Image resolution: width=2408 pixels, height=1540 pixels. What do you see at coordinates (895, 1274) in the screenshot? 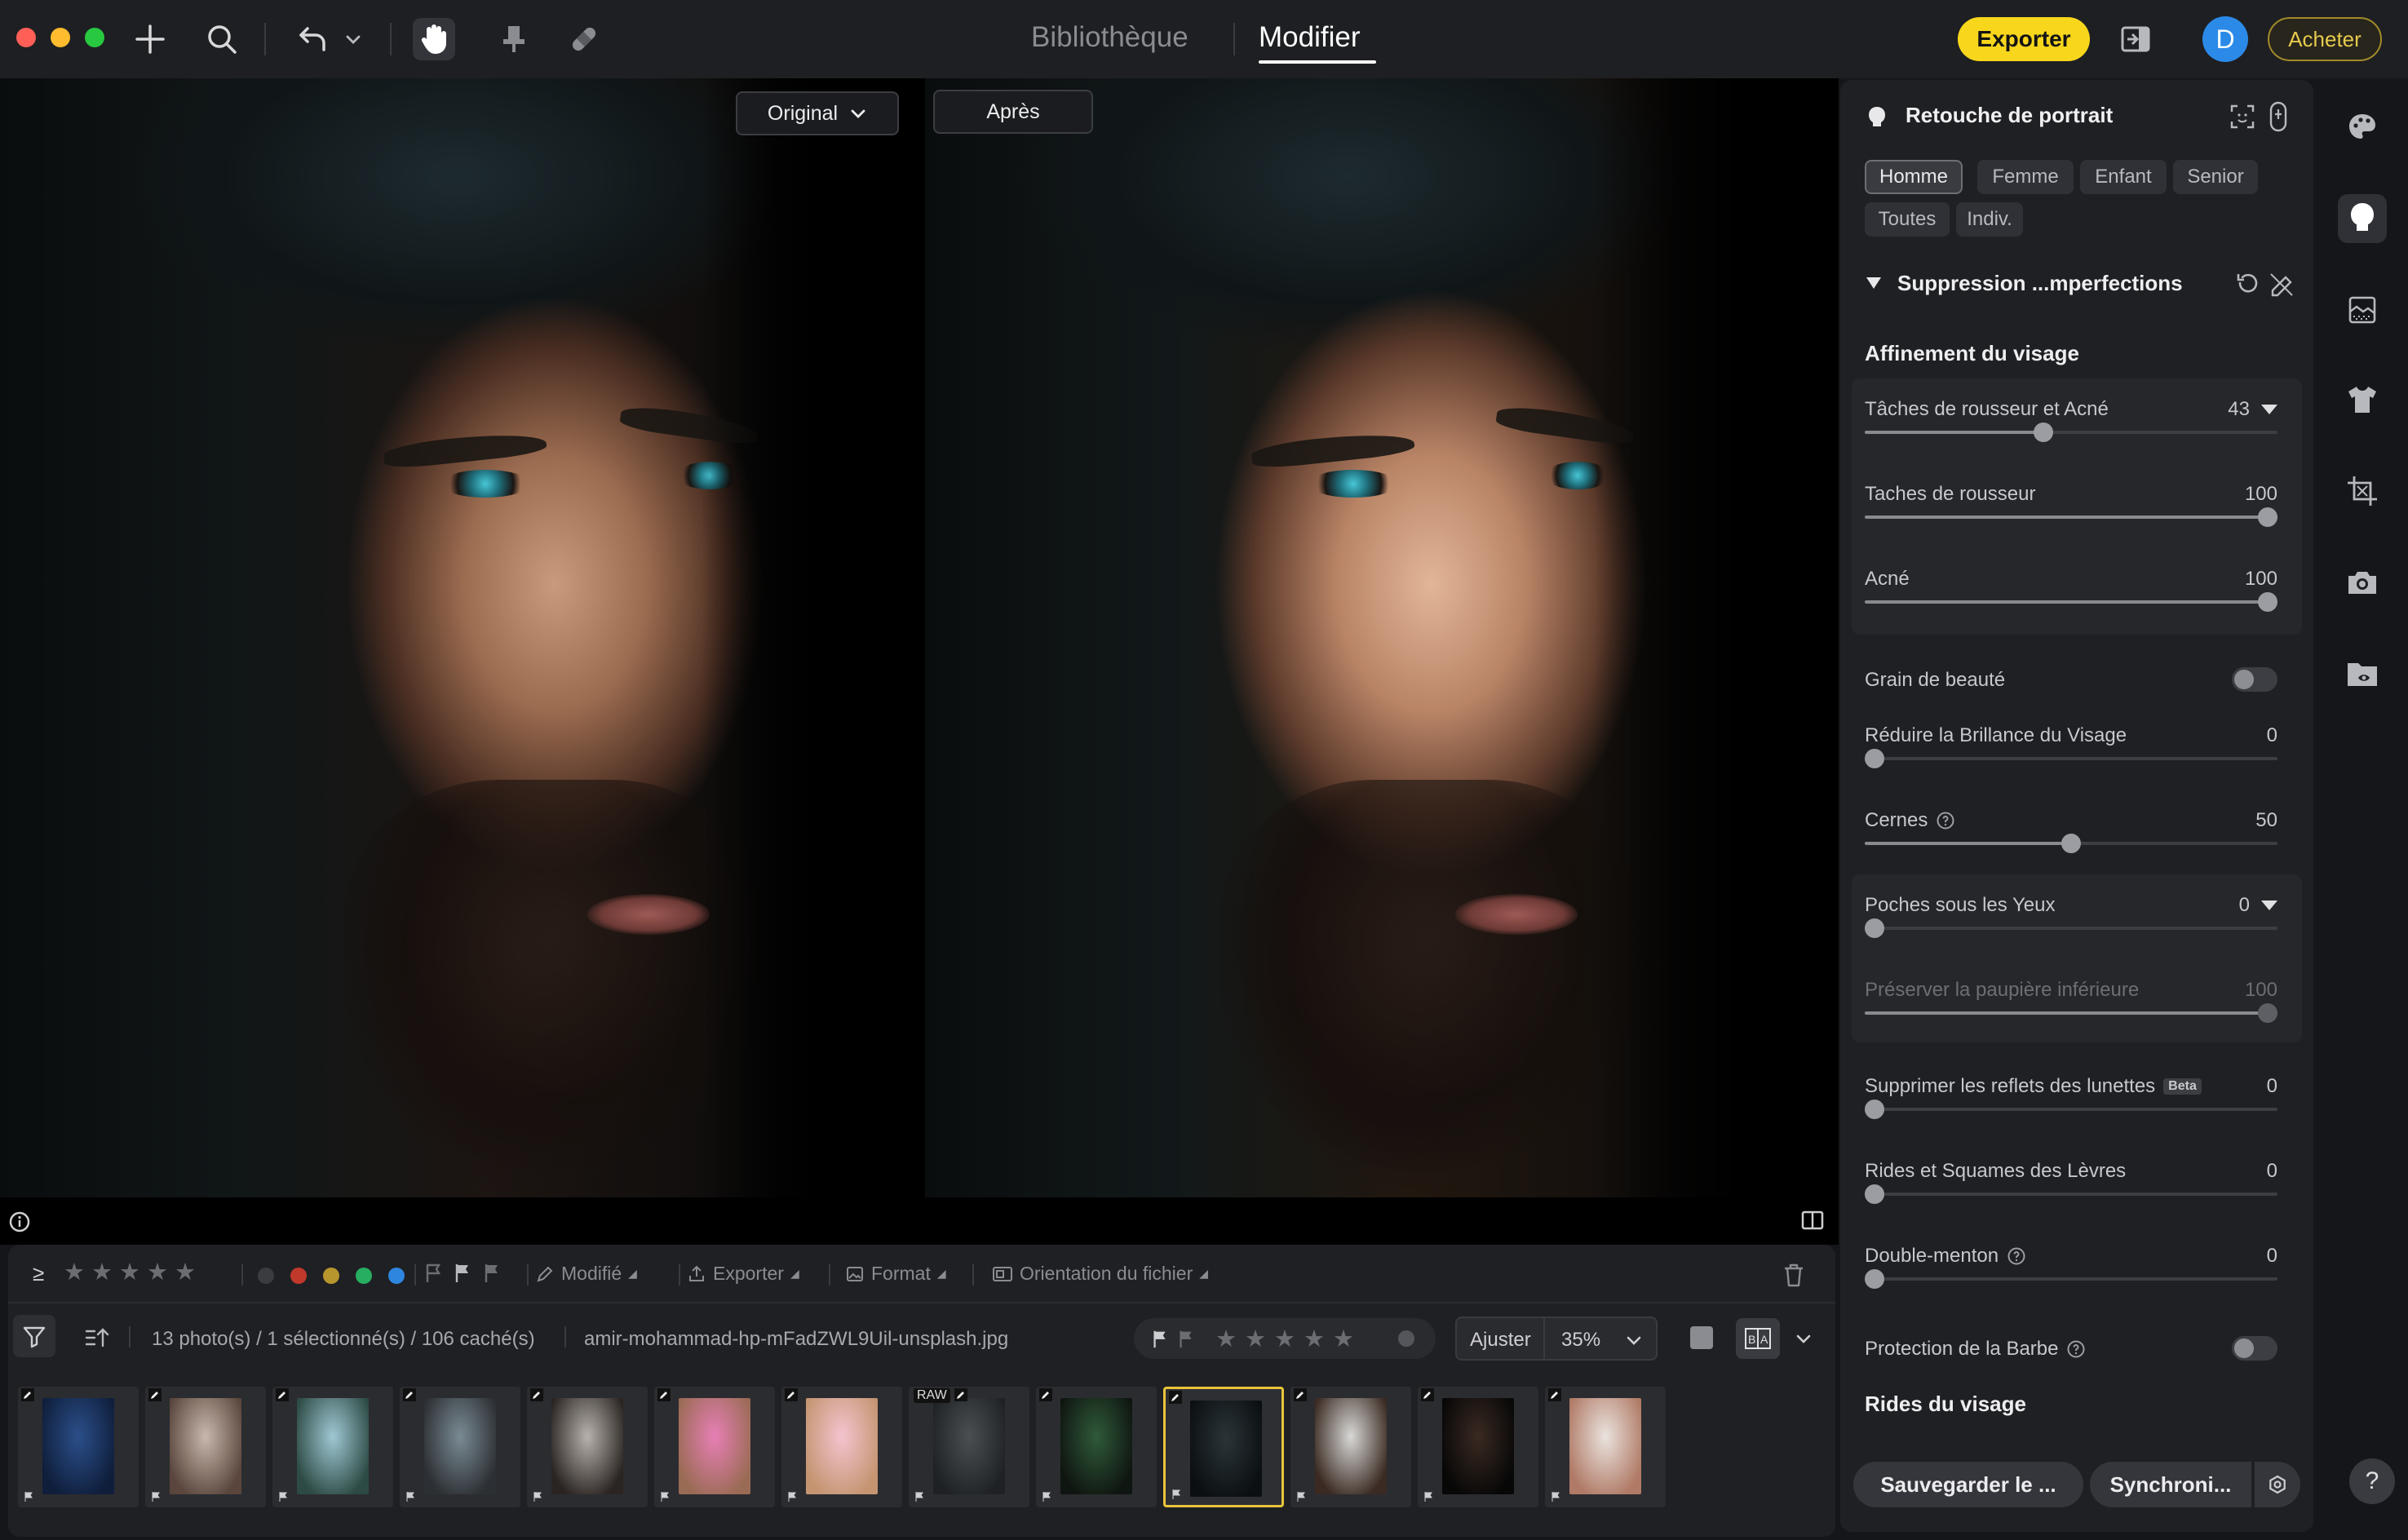
I see `format-filter: Format ◢` at bounding box center [895, 1274].